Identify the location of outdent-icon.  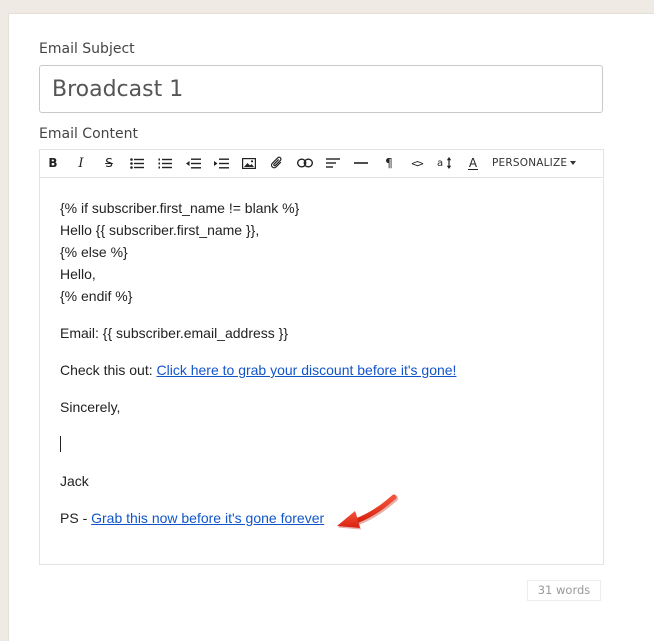
(193, 163).